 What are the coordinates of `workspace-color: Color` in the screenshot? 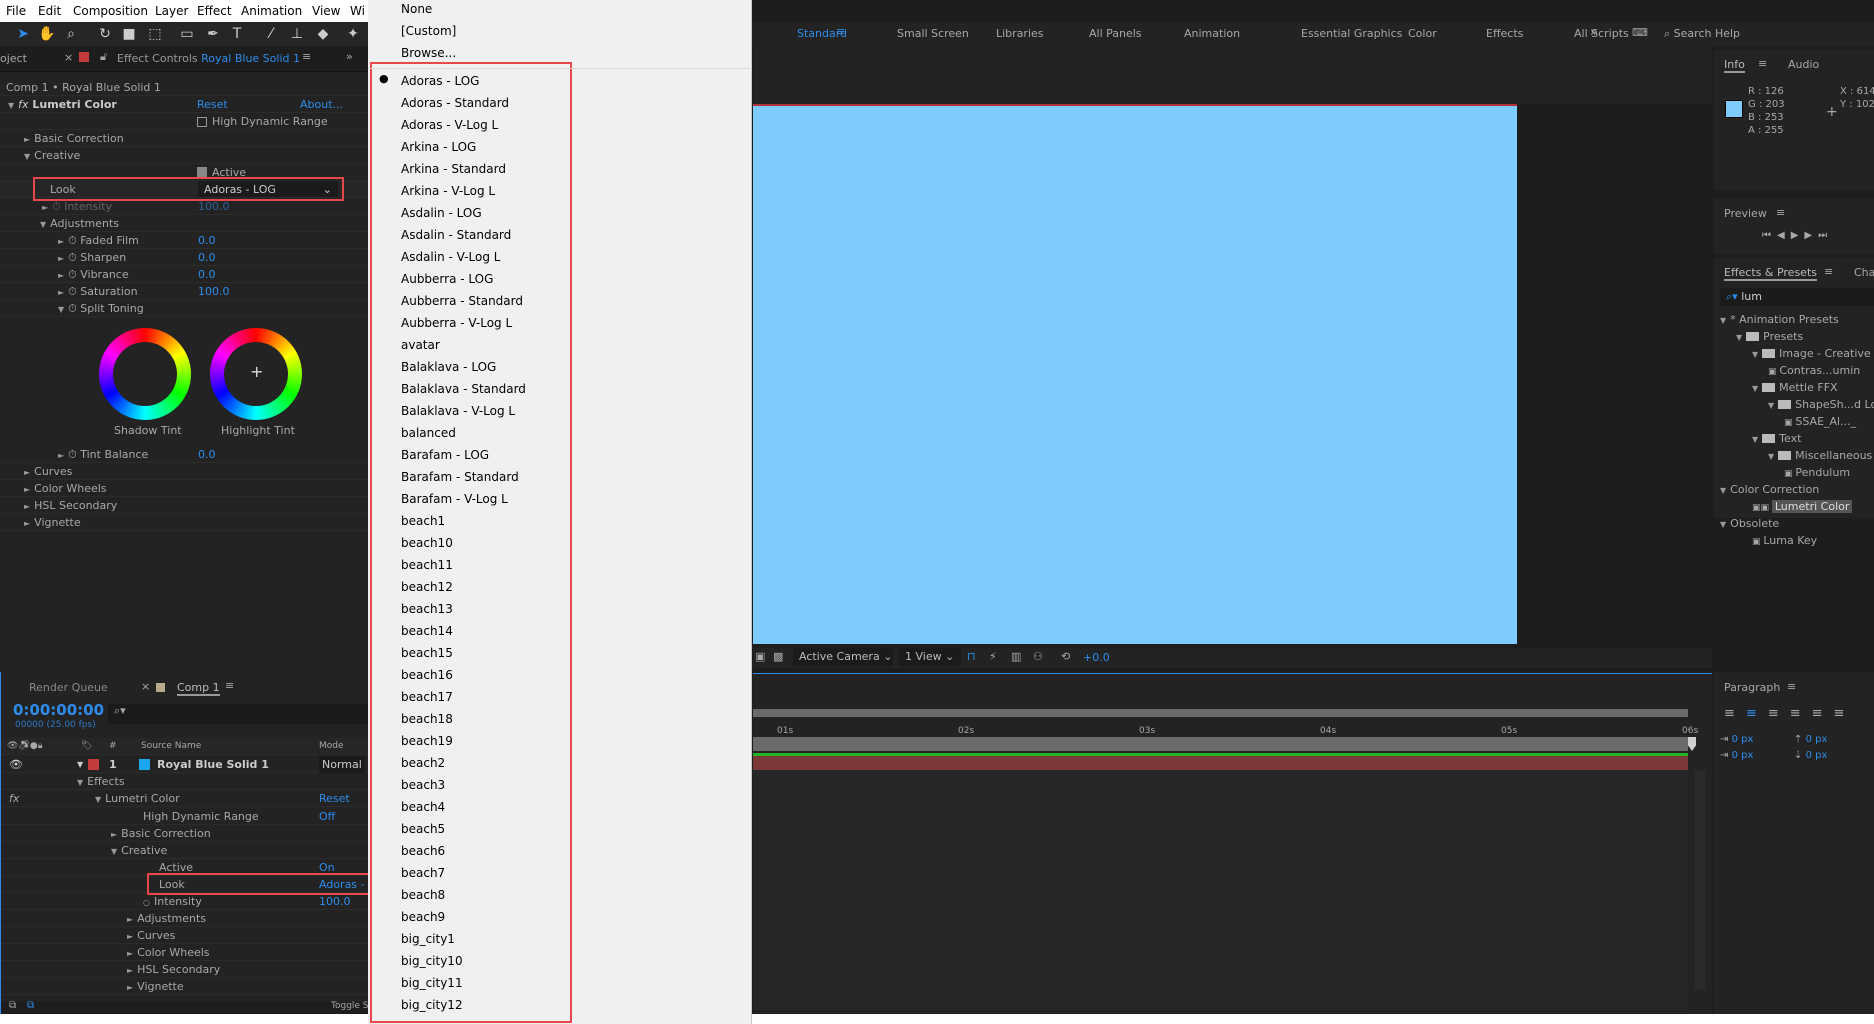 It's located at (1422, 33).